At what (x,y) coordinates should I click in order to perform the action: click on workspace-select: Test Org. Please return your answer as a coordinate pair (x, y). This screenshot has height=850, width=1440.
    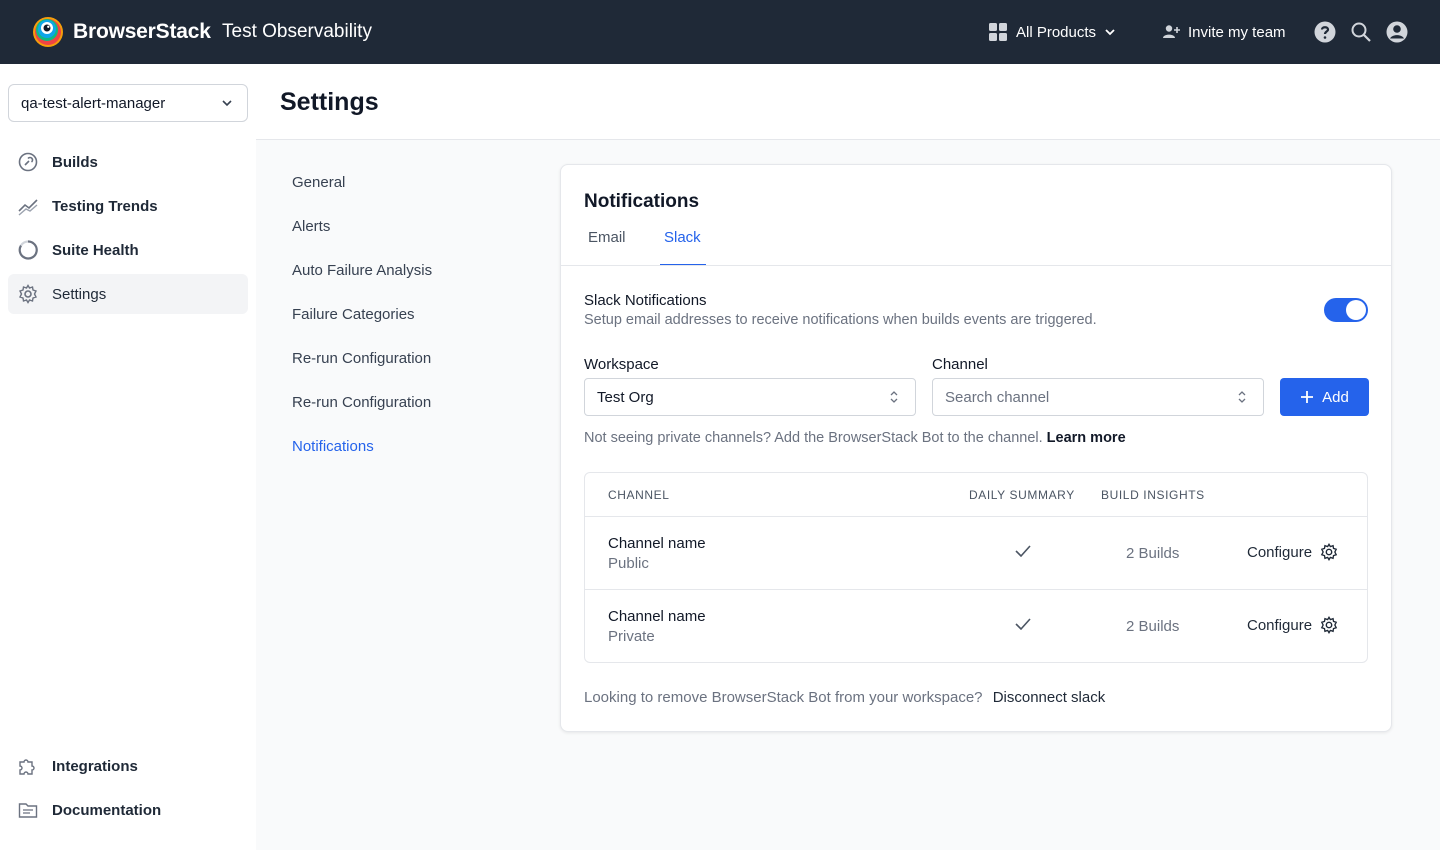
    Looking at the image, I should click on (750, 397).